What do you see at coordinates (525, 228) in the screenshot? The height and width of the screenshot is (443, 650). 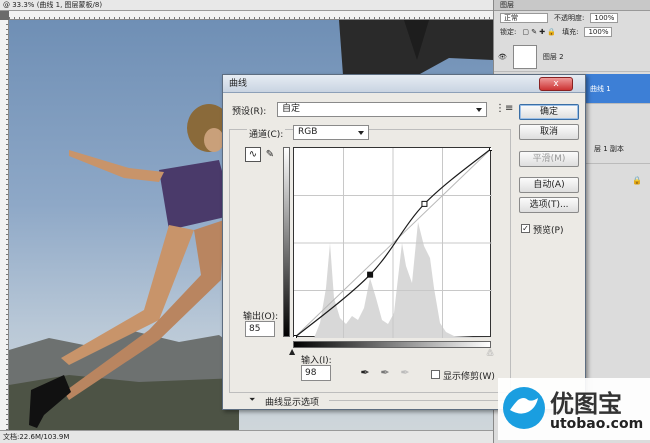 I see `preview-checkbox: ✓` at bounding box center [525, 228].